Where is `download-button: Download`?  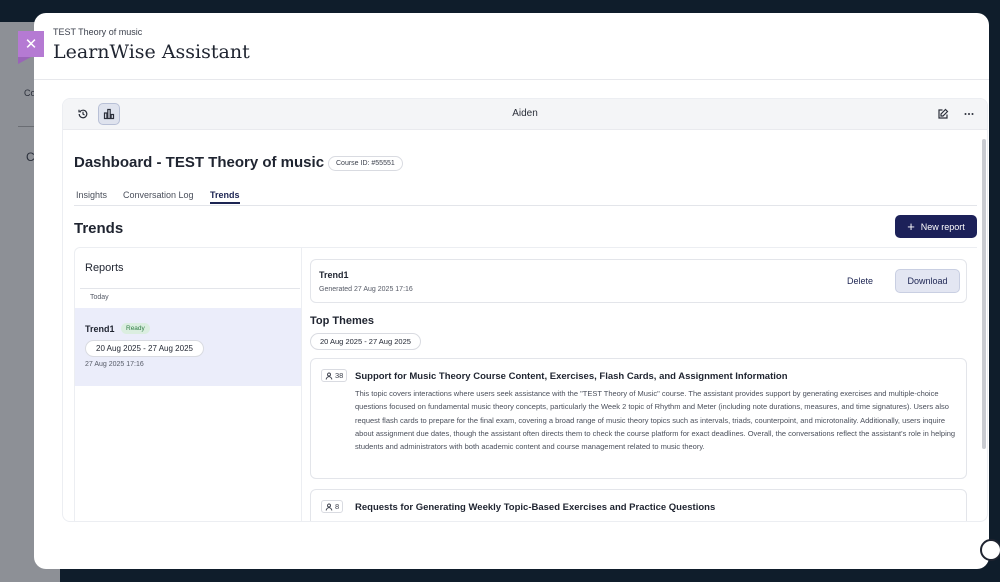 download-button: Download is located at coordinates (927, 281).